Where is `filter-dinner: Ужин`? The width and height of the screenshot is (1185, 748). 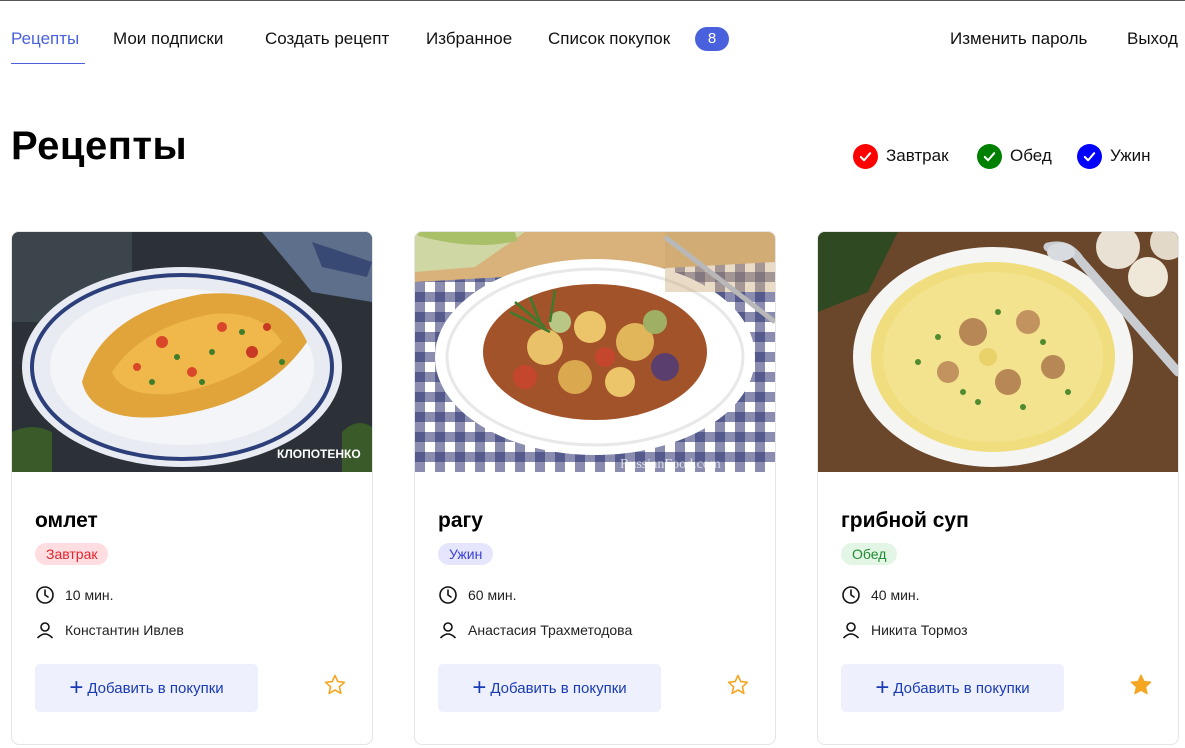
filter-dinner: Ужин is located at coordinates (1114, 156).